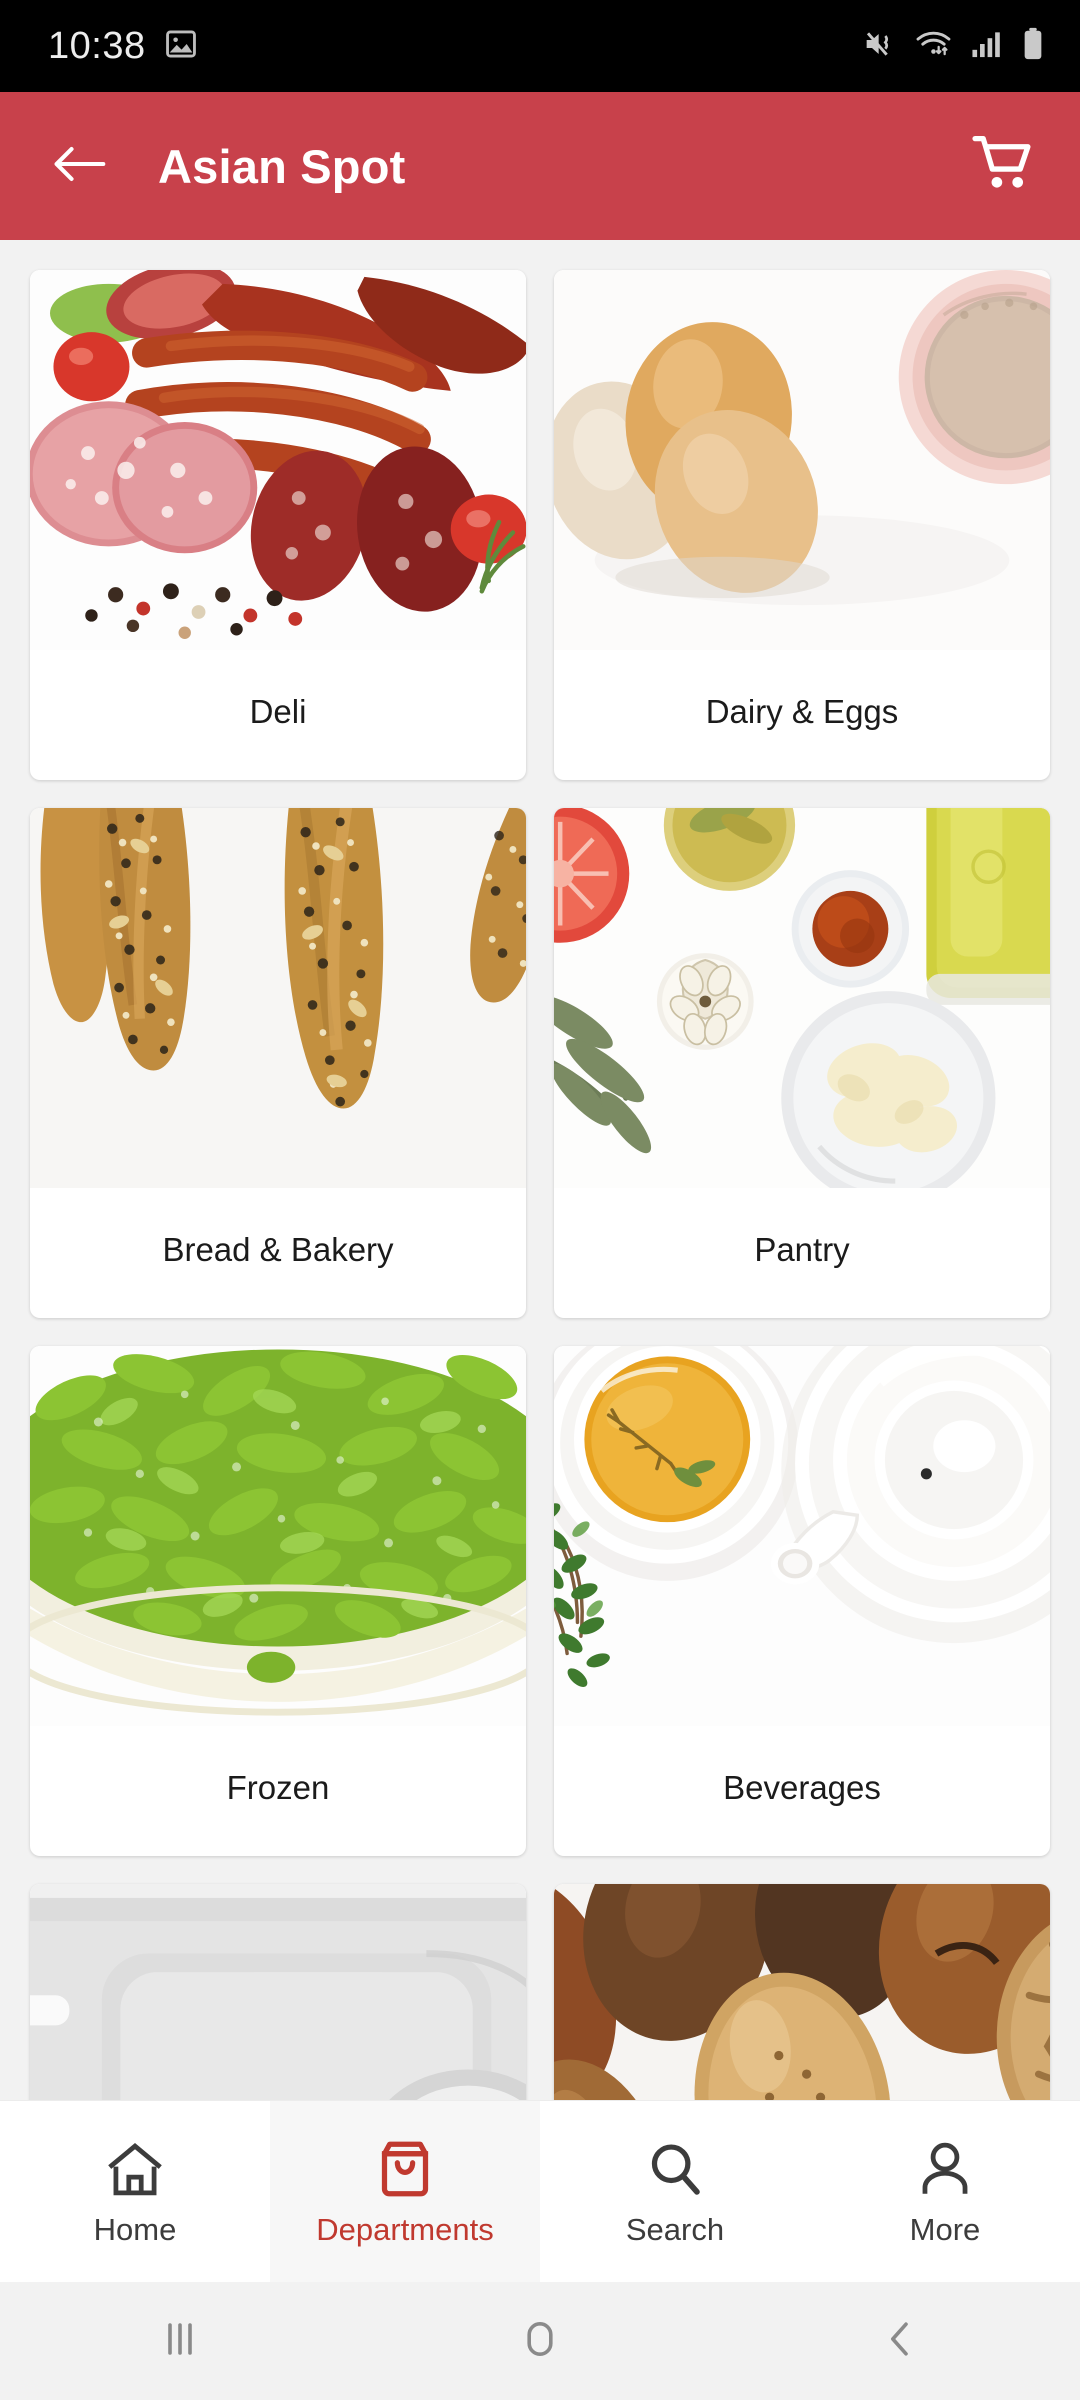  Describe the element at coordinates (278, 711) in the screenshot. I see `department-label: Deli` at that location.